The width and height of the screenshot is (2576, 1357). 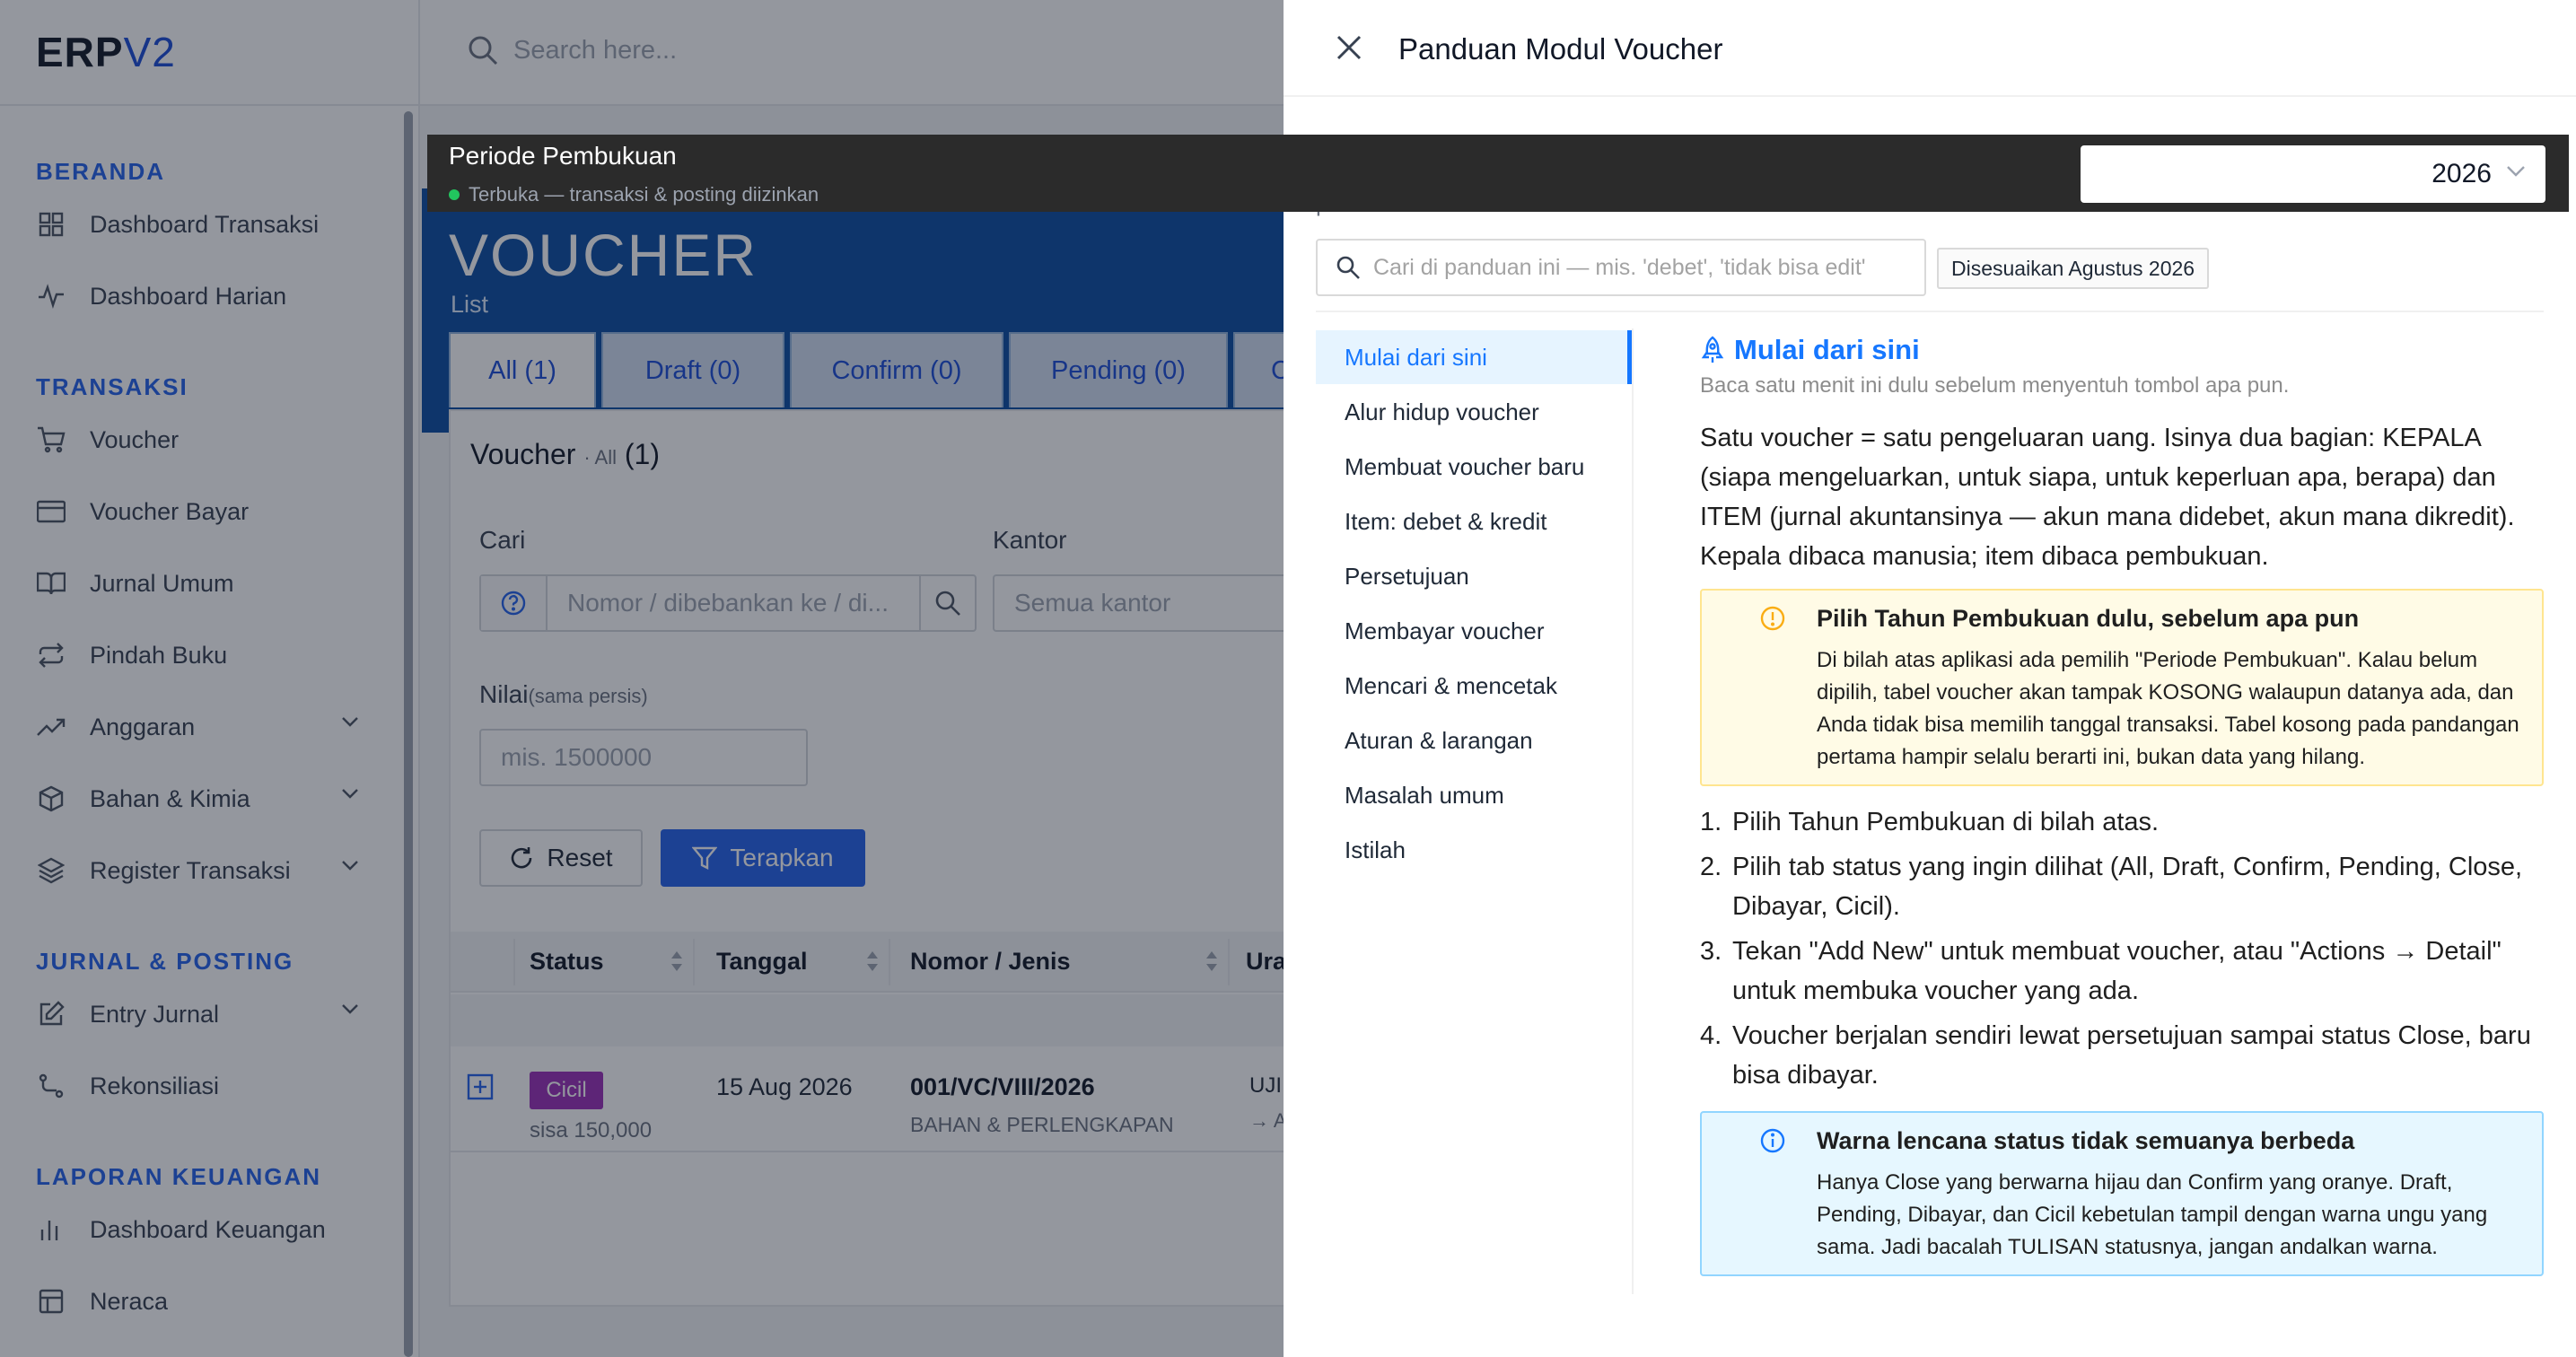 I want to click on guide-menu-item-mulai: Mulai dari sini, so click(x=1474, y=357).